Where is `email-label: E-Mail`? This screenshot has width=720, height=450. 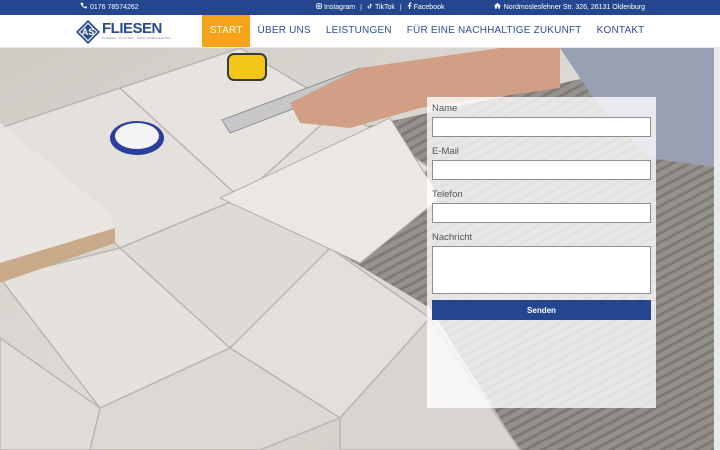 email-label: E-Mail is located at coordinates (445, 151).